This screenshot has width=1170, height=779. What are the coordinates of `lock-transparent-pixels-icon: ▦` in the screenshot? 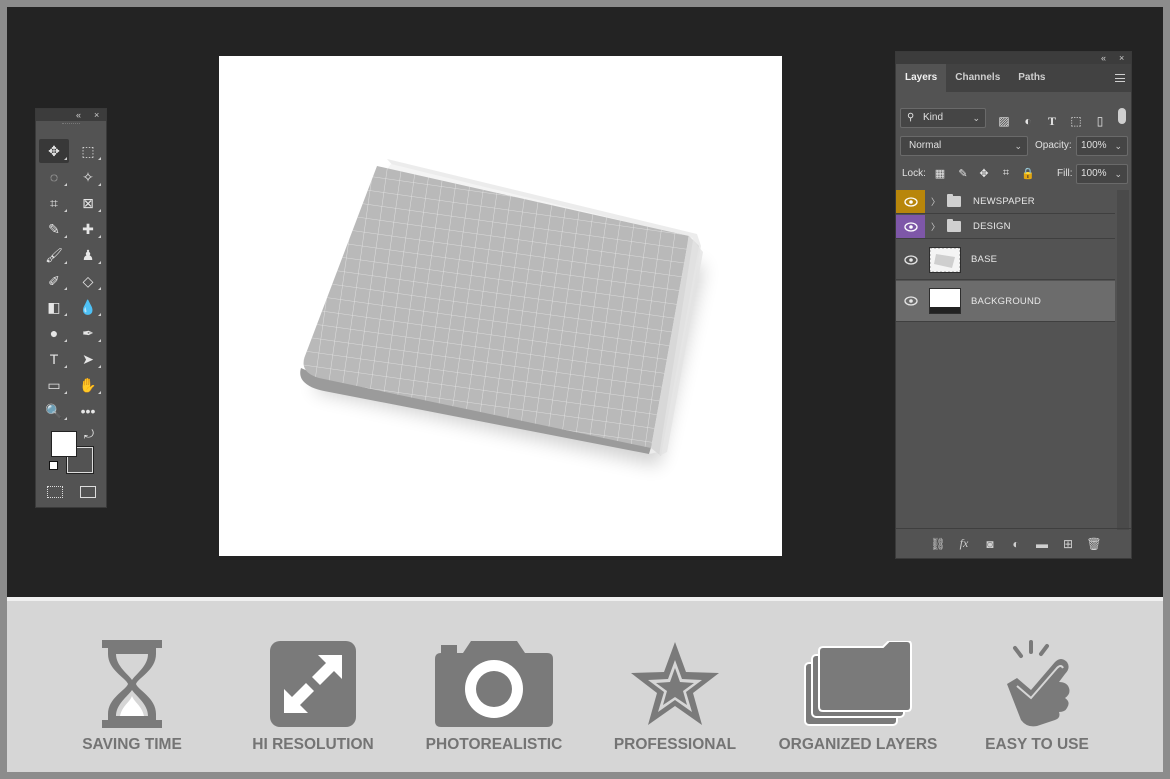 It's located at (940, 173).